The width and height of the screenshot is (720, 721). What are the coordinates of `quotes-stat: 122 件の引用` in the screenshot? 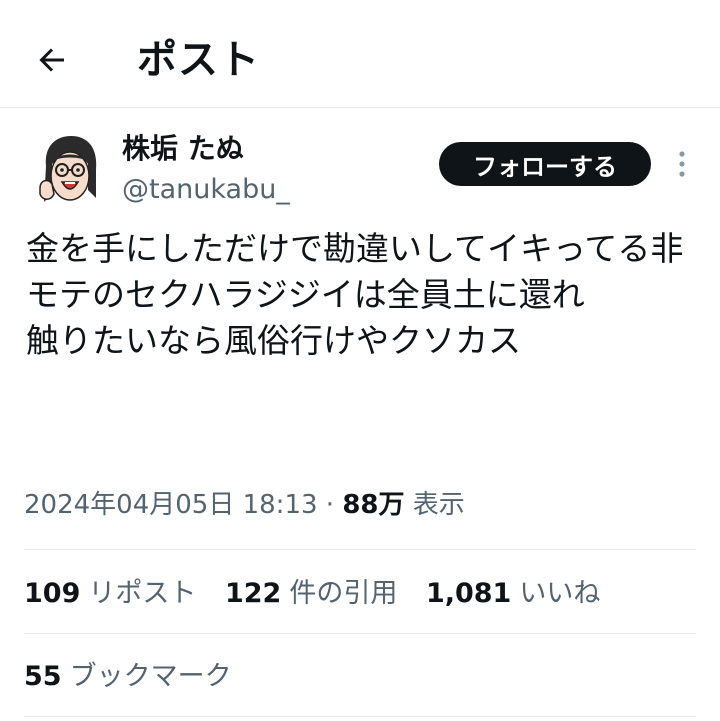 It's located at (311, 594).